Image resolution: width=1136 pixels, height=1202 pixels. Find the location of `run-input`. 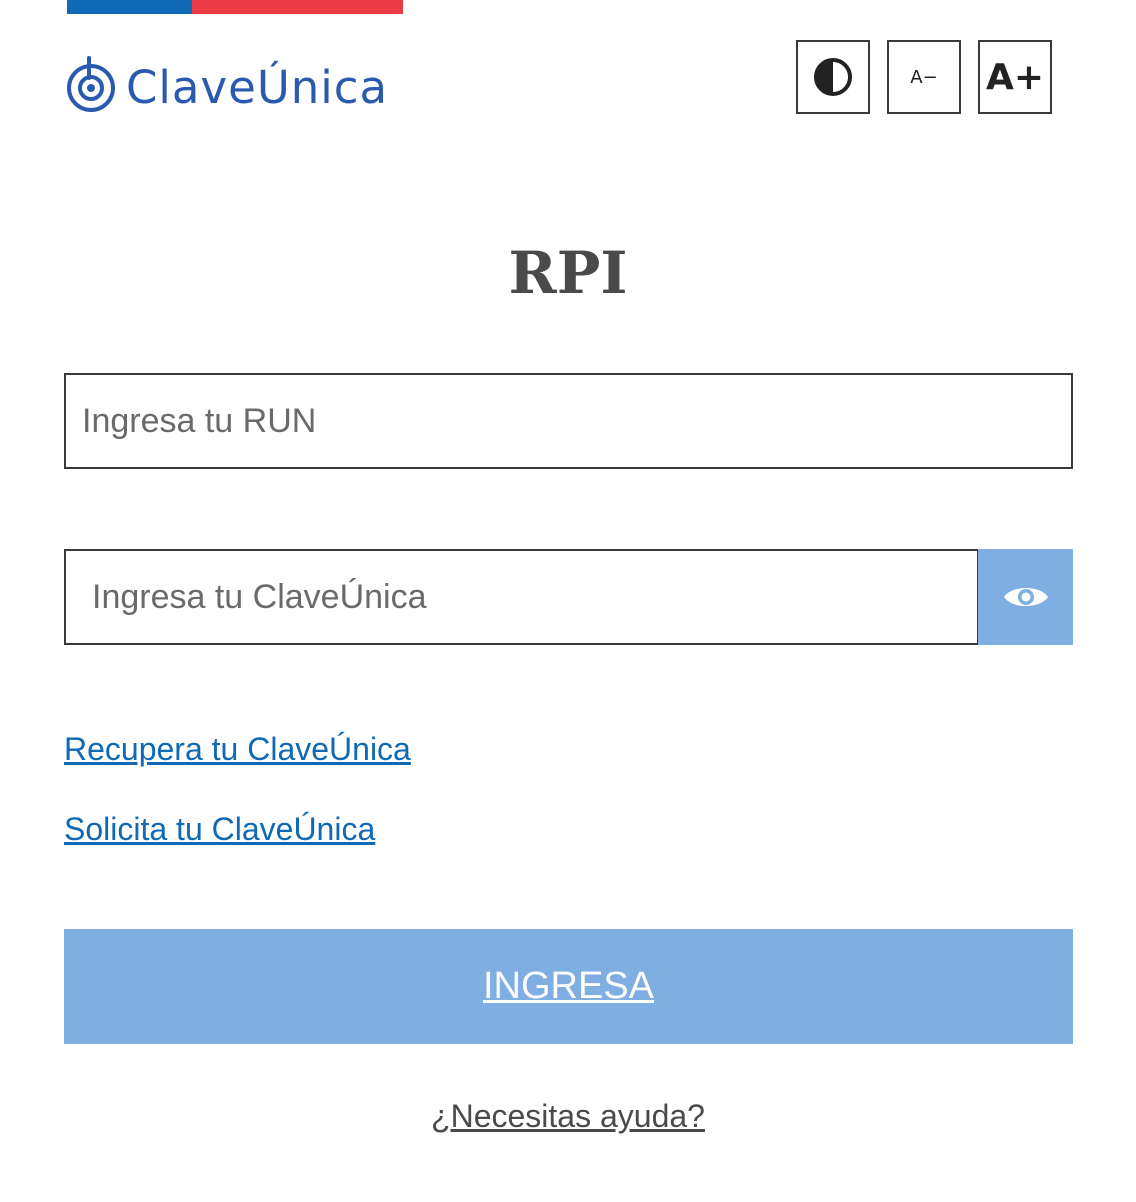

run-input is located at coordinates (568, 421).